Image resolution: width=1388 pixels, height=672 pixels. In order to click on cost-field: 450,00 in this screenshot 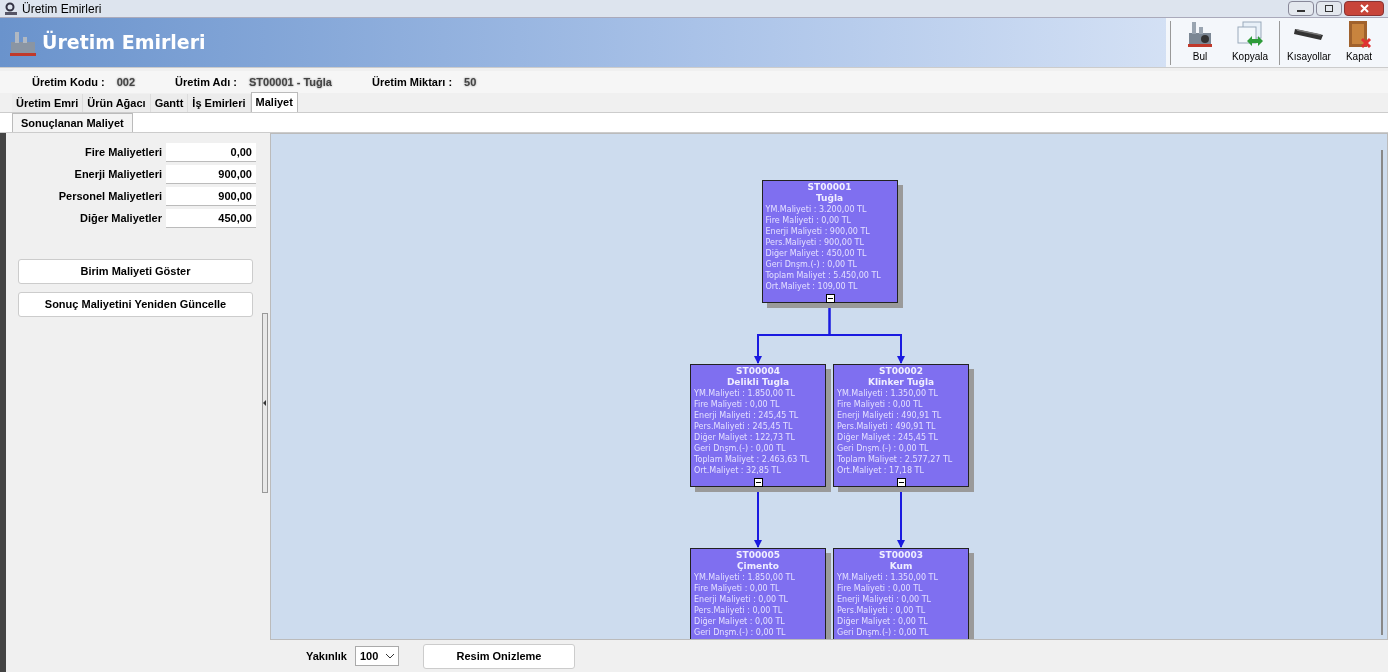, I will do `click(211, 218)`.